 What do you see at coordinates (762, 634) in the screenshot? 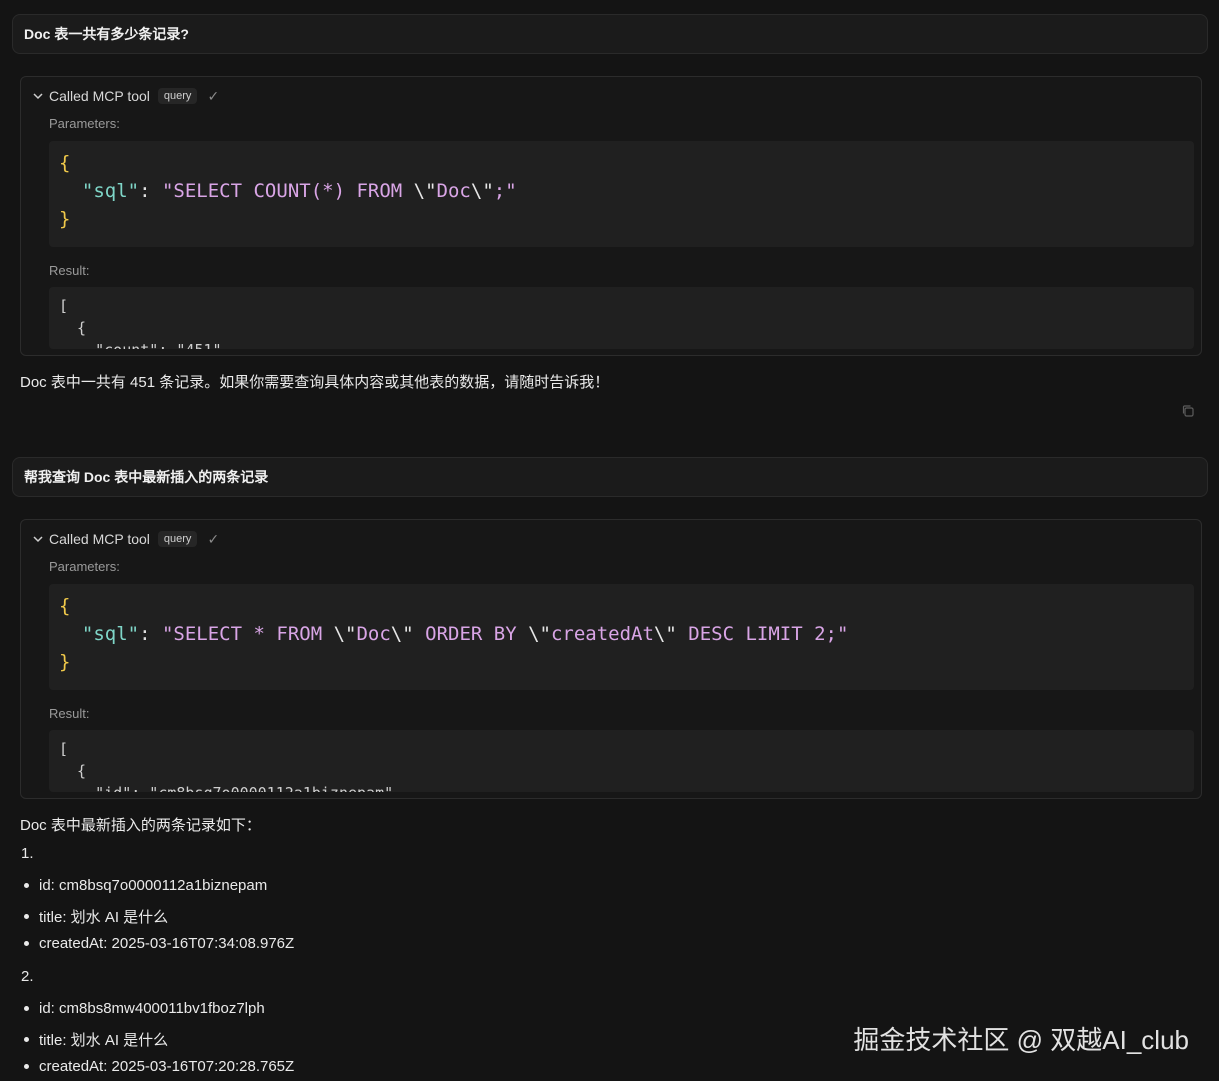
I see `code-string: DESC LIMIT 2;"` at bounding box center [762, 634].